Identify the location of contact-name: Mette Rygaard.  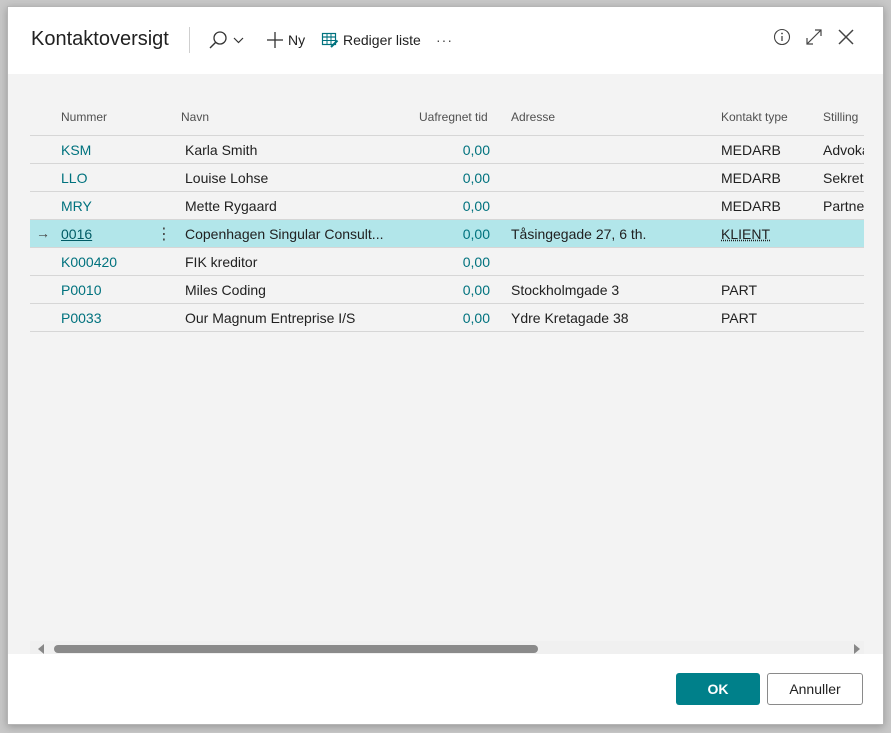
(231, 206).